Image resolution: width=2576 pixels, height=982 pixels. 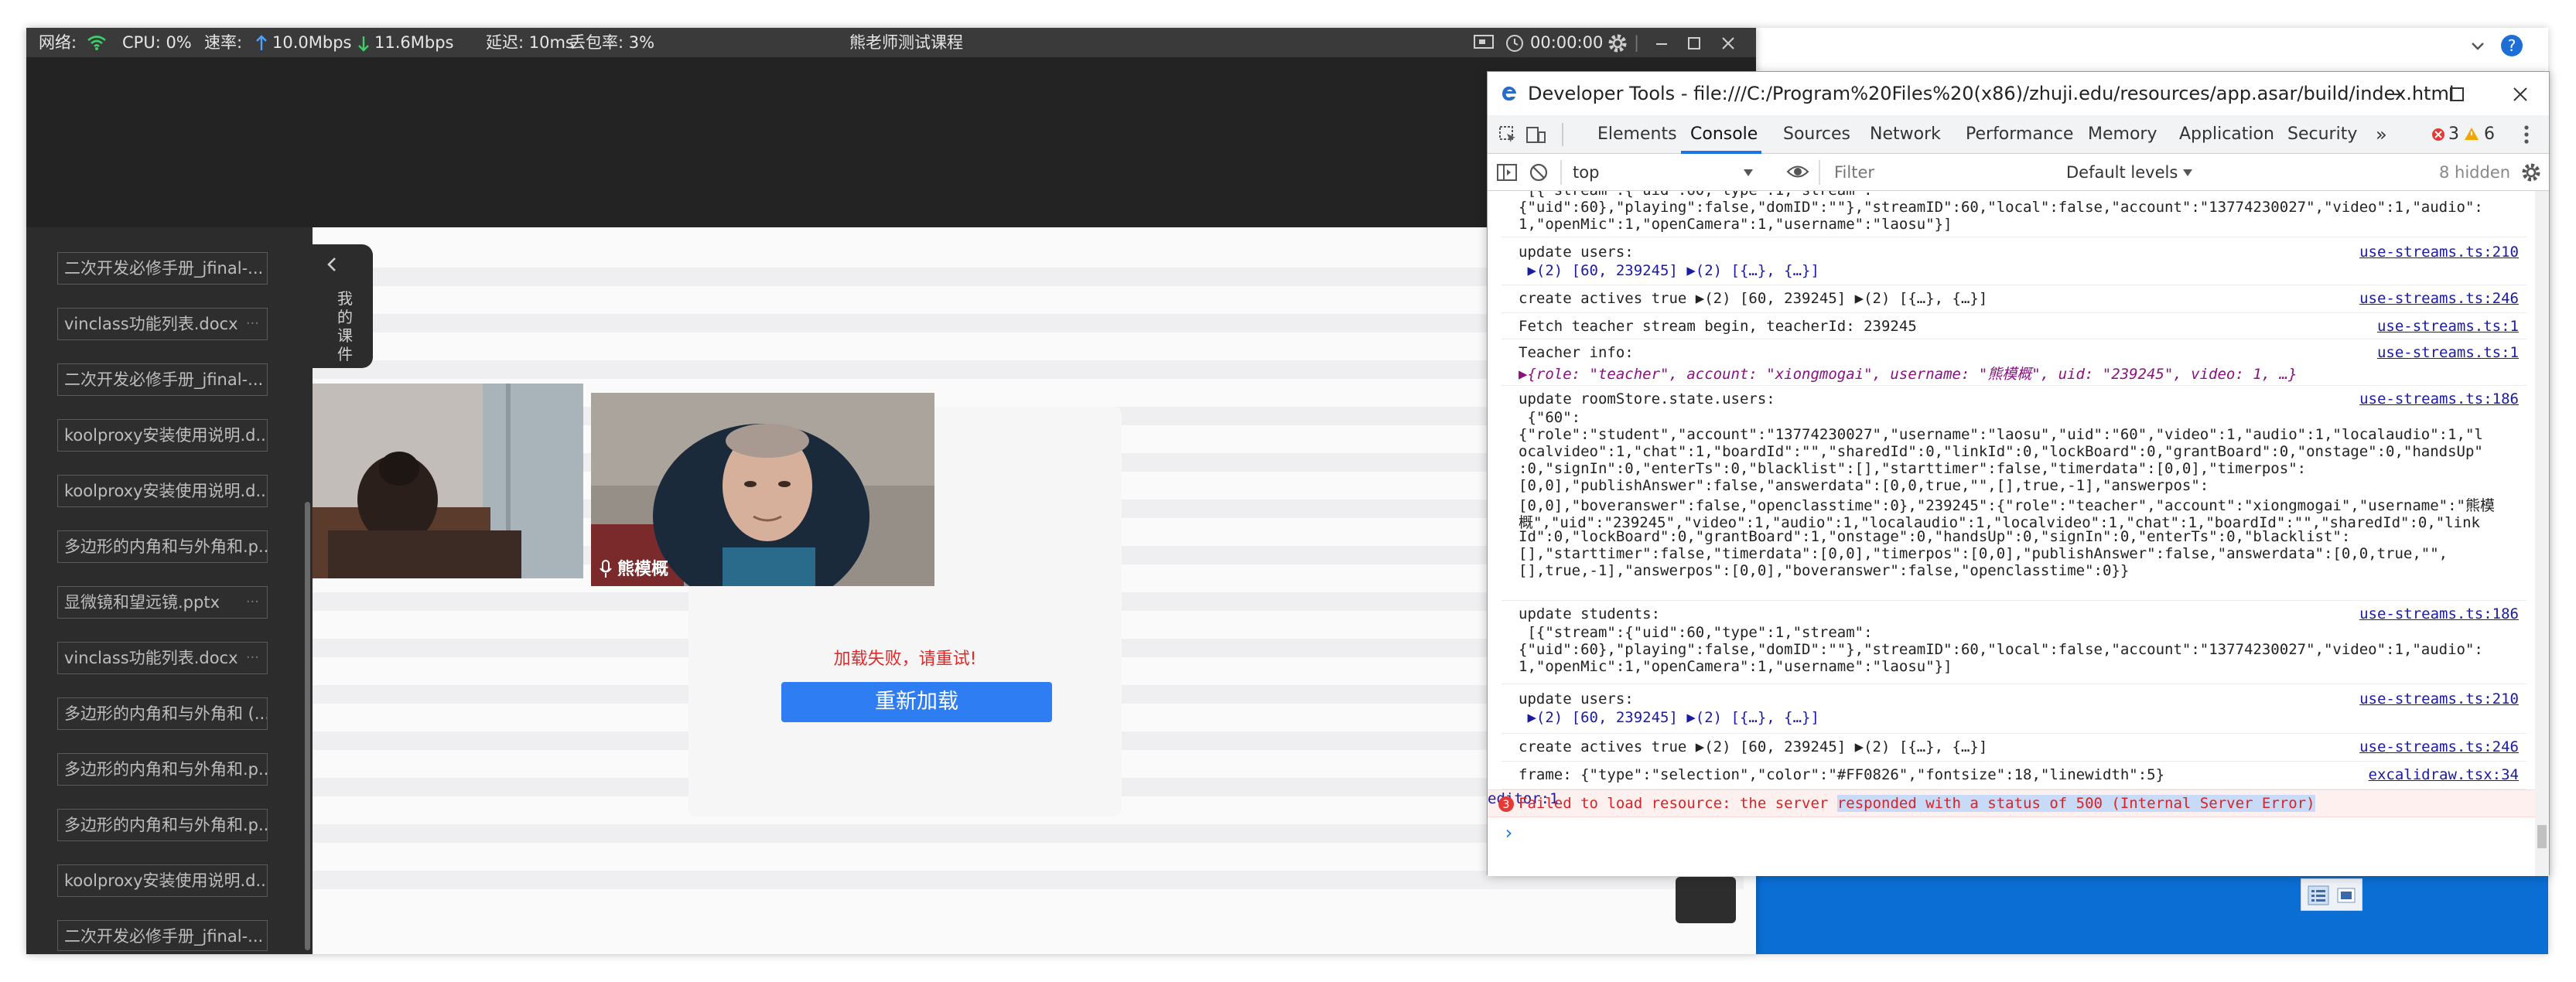 I want to click on my-courseware-label: 我的课件, so click(x=345, y=326).